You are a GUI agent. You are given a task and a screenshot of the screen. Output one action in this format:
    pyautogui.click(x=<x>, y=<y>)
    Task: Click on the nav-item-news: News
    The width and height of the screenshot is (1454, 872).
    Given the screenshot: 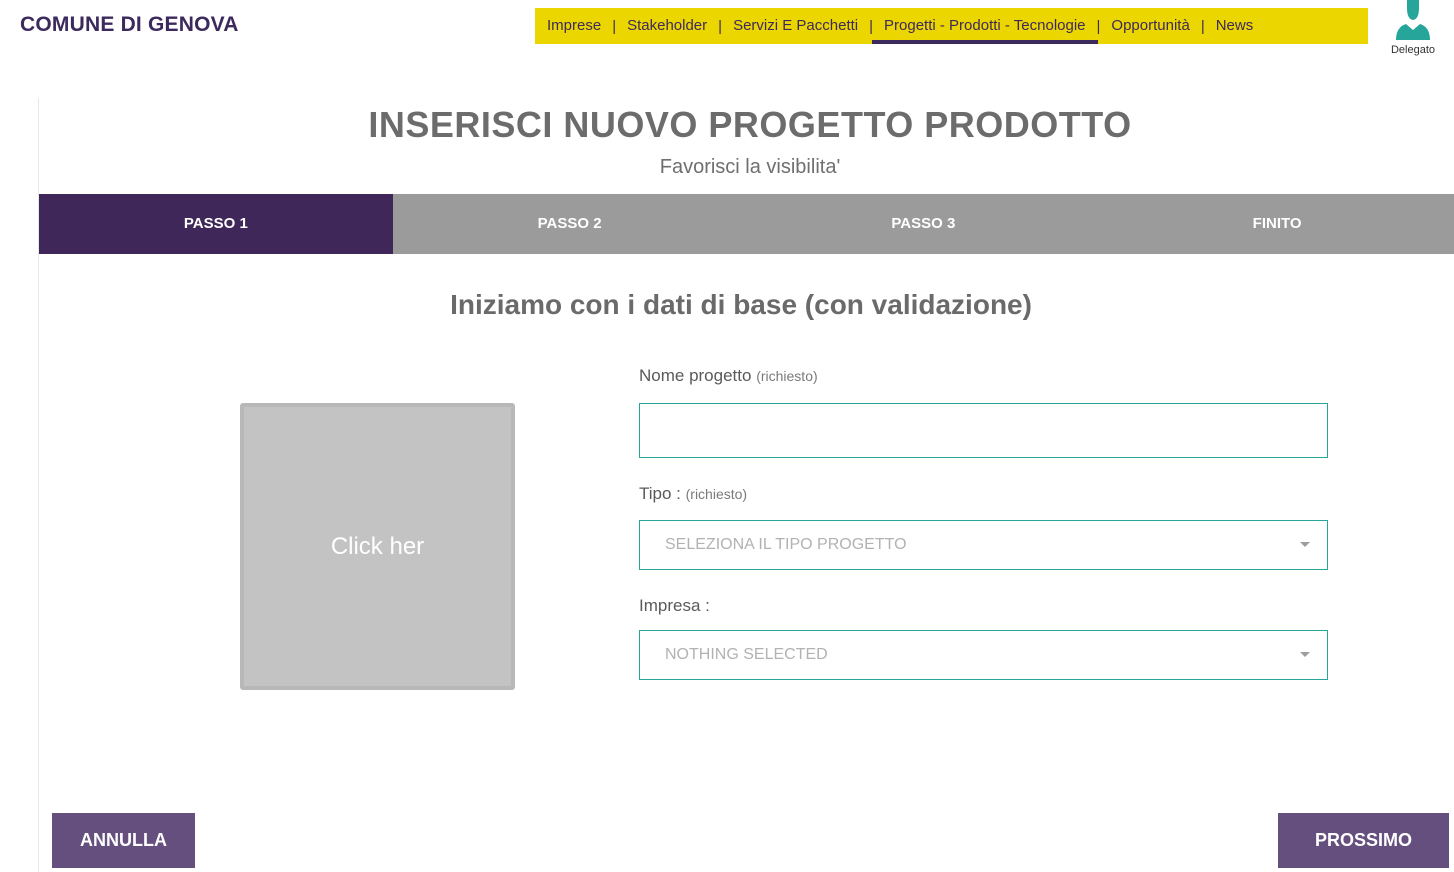 What is the action you would take?
    pyautogui.click(x=1235, y=26)
    